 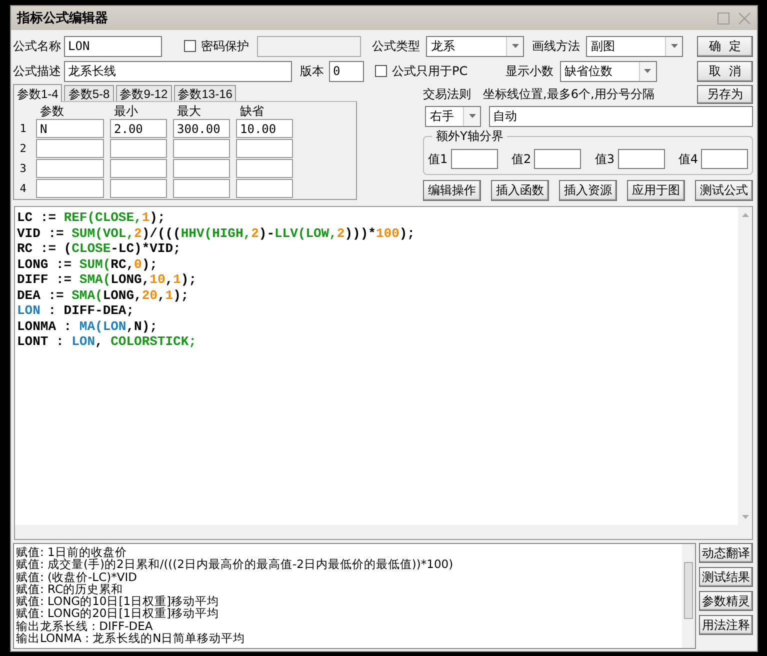 I want to click on close-icon, so click(x=744, y=18).